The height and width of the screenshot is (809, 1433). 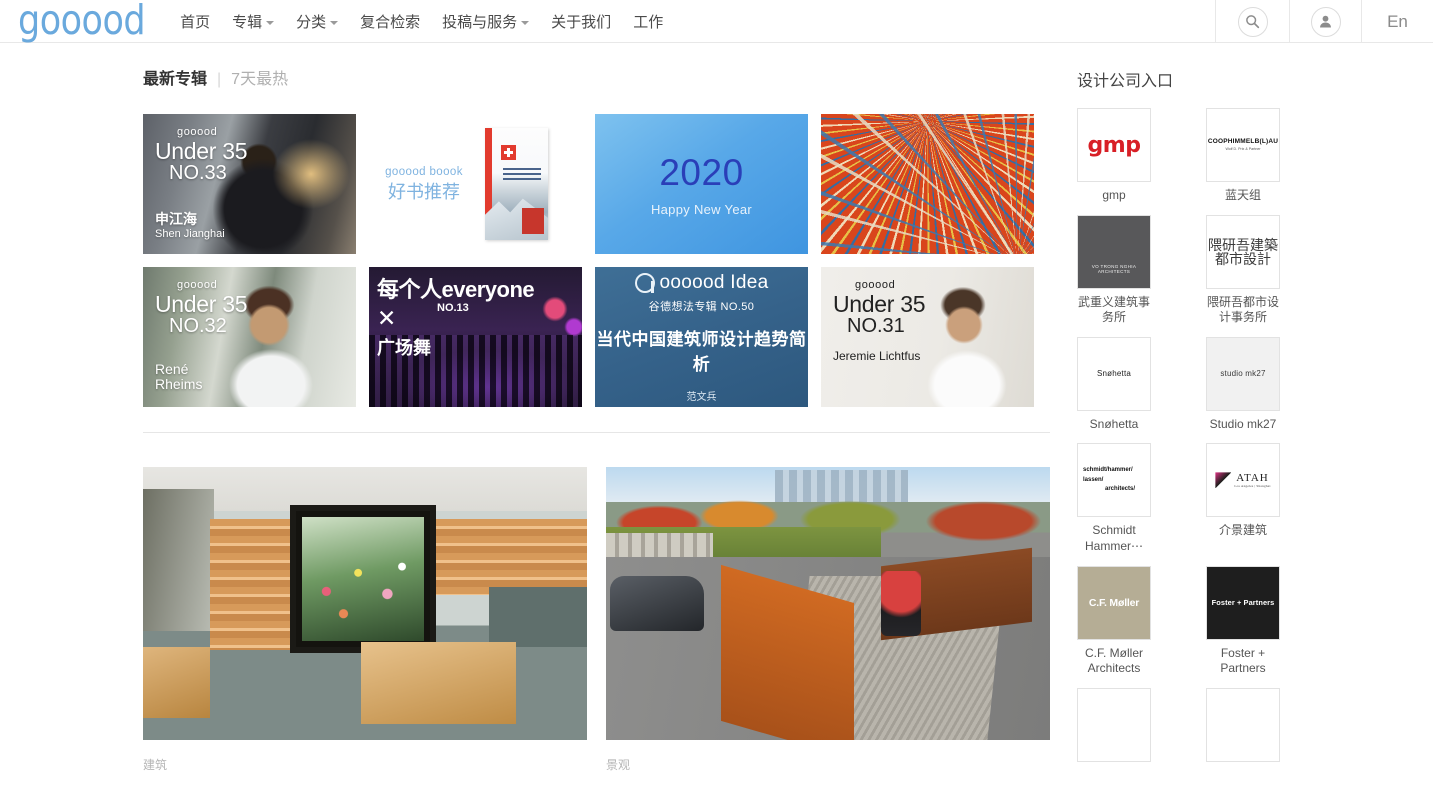 What do you see at coordinates (1114, 145) in the screenshot?
I see `firm-logo: gmp` at bounding box center [1114, 145].